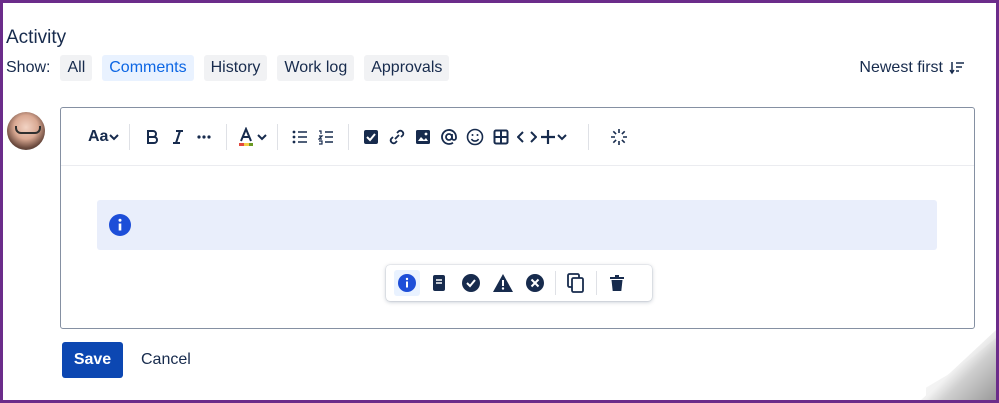 This screenshot has height=403, width=999. I want to click on panel-type-warning-button, so click(503, 283).